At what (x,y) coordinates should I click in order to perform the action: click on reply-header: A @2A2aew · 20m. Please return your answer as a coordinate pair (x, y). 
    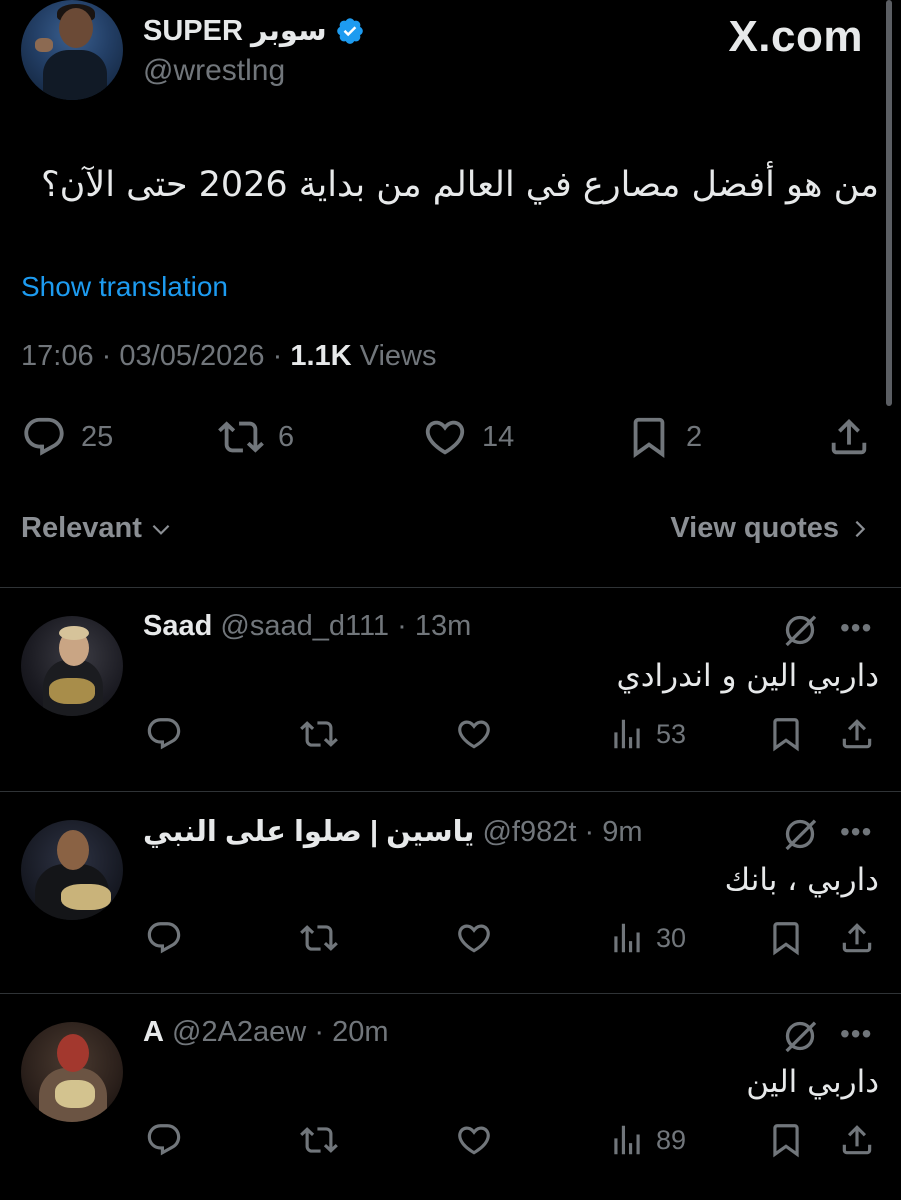
    Looking at the image, I should click on (265, 1032).